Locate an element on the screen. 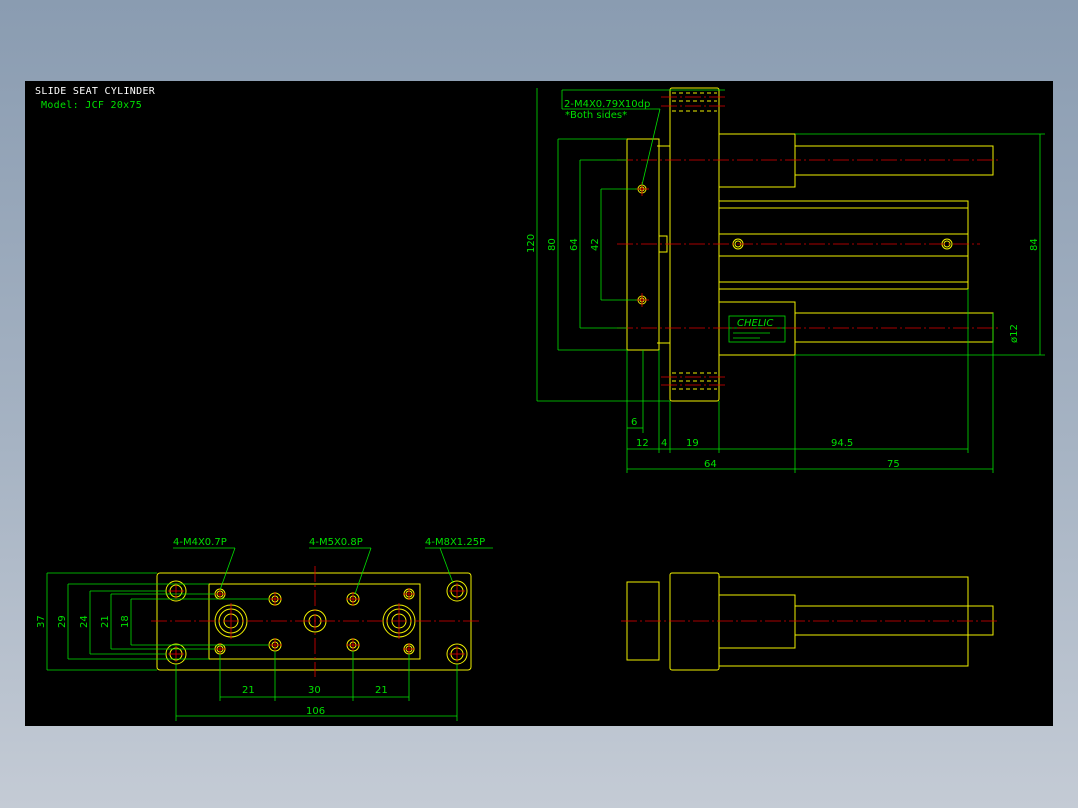 The height and width of the screenshot is (808, 1078). dim-30: 30 is located at coordinates (314, 690).